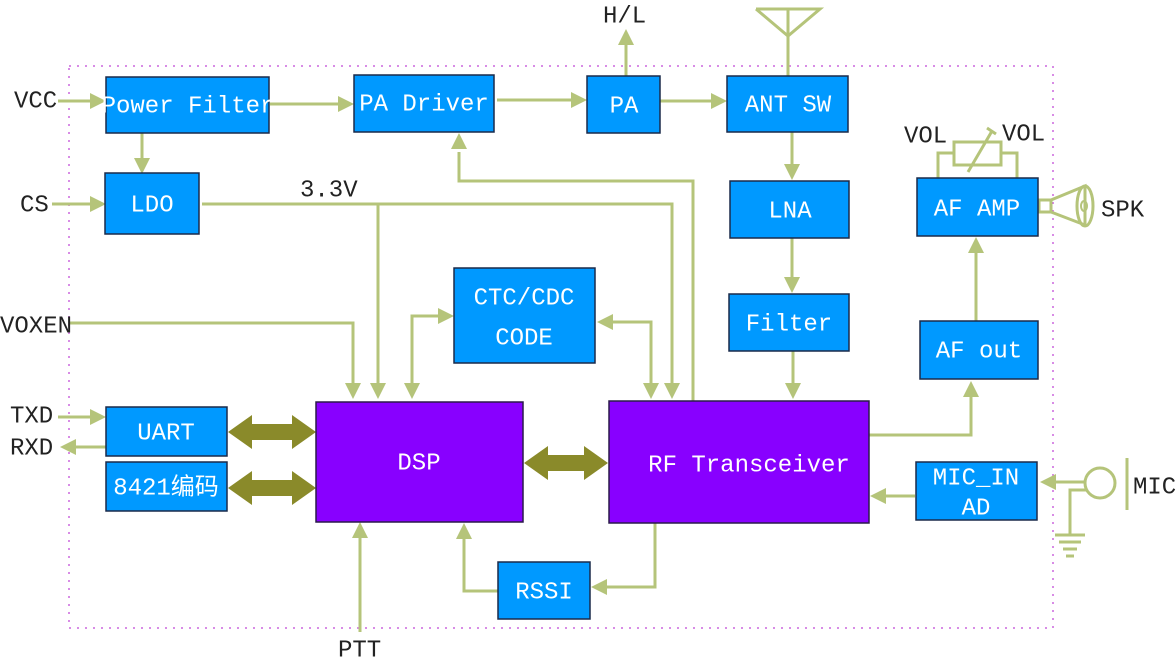 The image size is (1176, 663). I want to click on wire-vol-right, so click(1010, 164).